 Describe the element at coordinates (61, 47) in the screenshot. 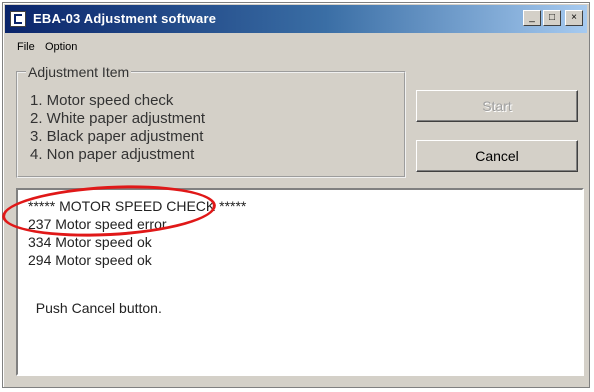

I see `menu-option: Option` at that location.